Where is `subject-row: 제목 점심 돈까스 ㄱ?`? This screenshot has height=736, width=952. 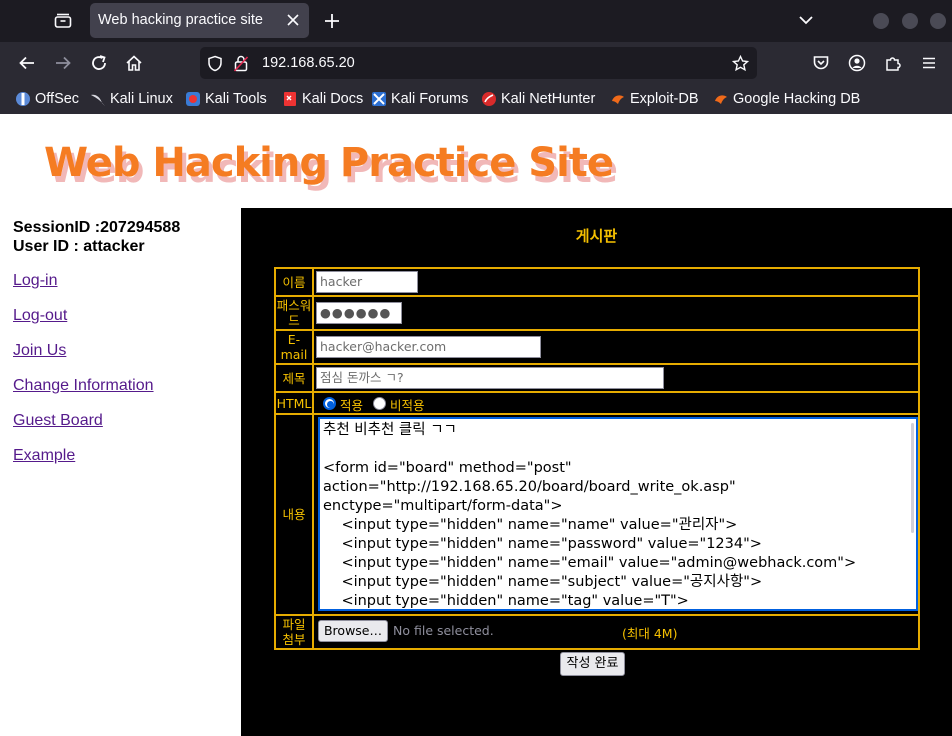 subject-row: 제목 점심 돈까스 ㄱ? is located at coordinates (597, 377).